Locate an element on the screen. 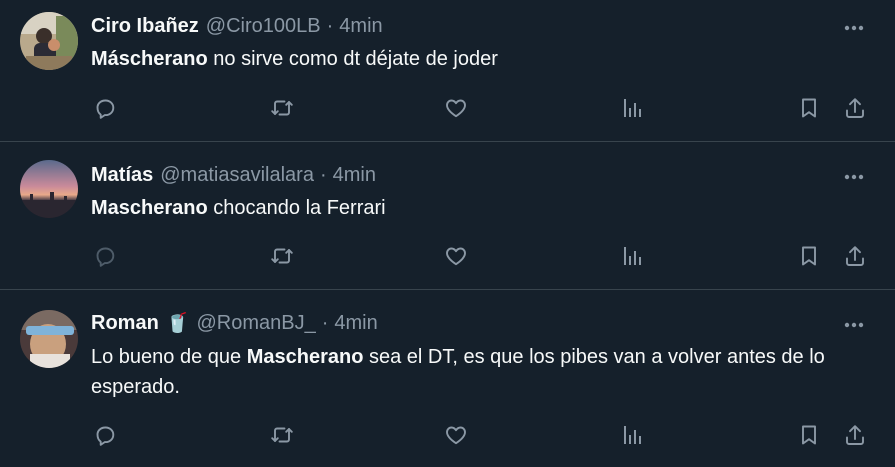  tweet-header: Roman 🥤 @RomanBJ_ · 4min is located at coordinates (463, 323).